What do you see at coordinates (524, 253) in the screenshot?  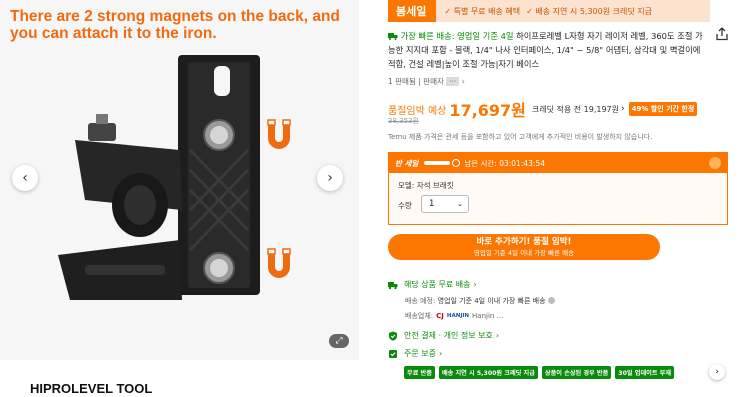 I see `add-to-cart-sublabel: 영업일 기준 4일 이내 가장 빠른 배송` at bounding box center [524, 253].